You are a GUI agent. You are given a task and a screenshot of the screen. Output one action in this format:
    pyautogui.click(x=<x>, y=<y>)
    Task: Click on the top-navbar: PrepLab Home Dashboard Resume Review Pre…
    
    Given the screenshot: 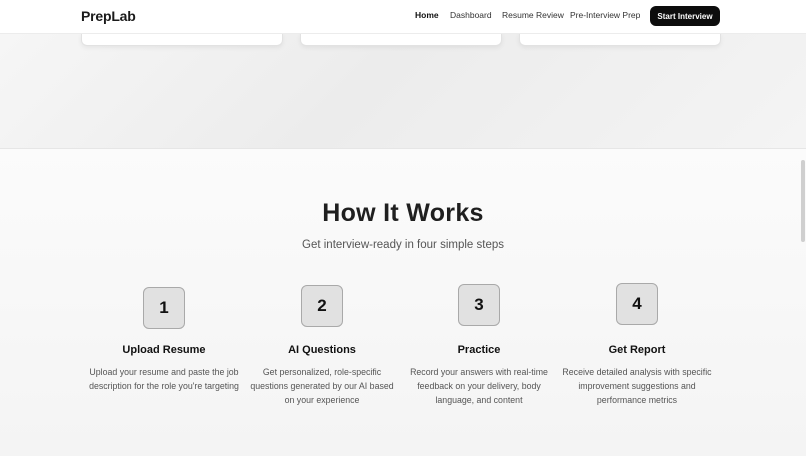 What is the action you would take?
    pyautogui.click(x=403, y=17)
    